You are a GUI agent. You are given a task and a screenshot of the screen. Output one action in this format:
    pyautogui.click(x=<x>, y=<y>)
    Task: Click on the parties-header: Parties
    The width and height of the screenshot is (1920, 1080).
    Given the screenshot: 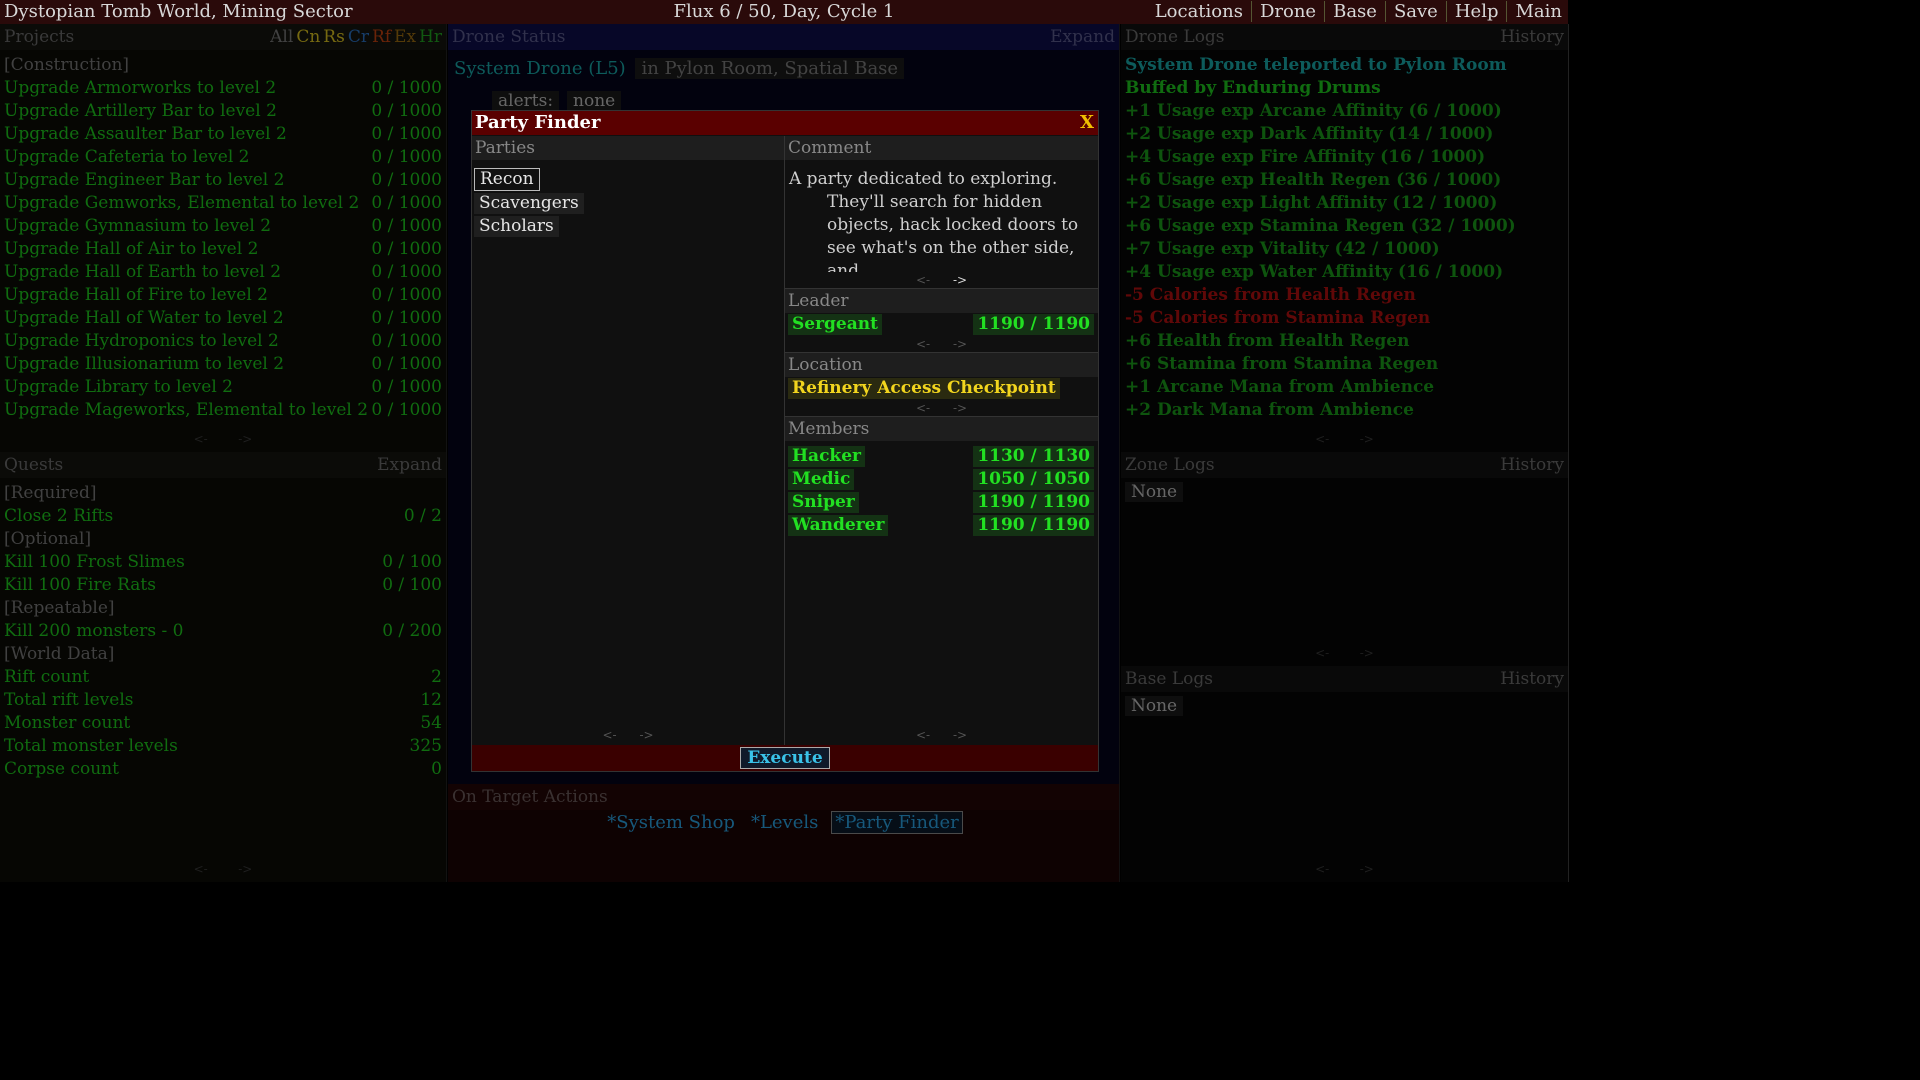 What is the action you would take?
    pyautogui.click(x=628, y=148)
    